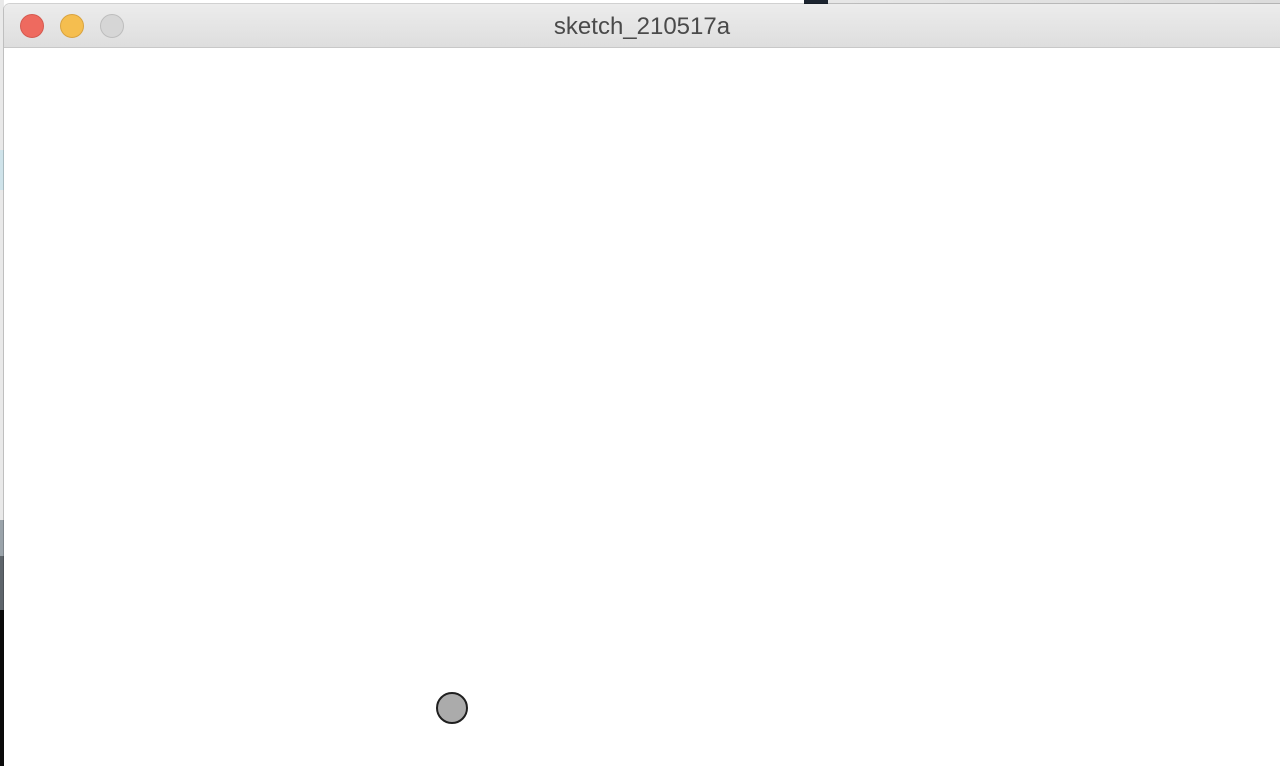 This screenshot has width=1280, height=766. What do you see at coordinates (32, 26) in the screenshot?
I see `close-button` at bounding box center [32, 26].